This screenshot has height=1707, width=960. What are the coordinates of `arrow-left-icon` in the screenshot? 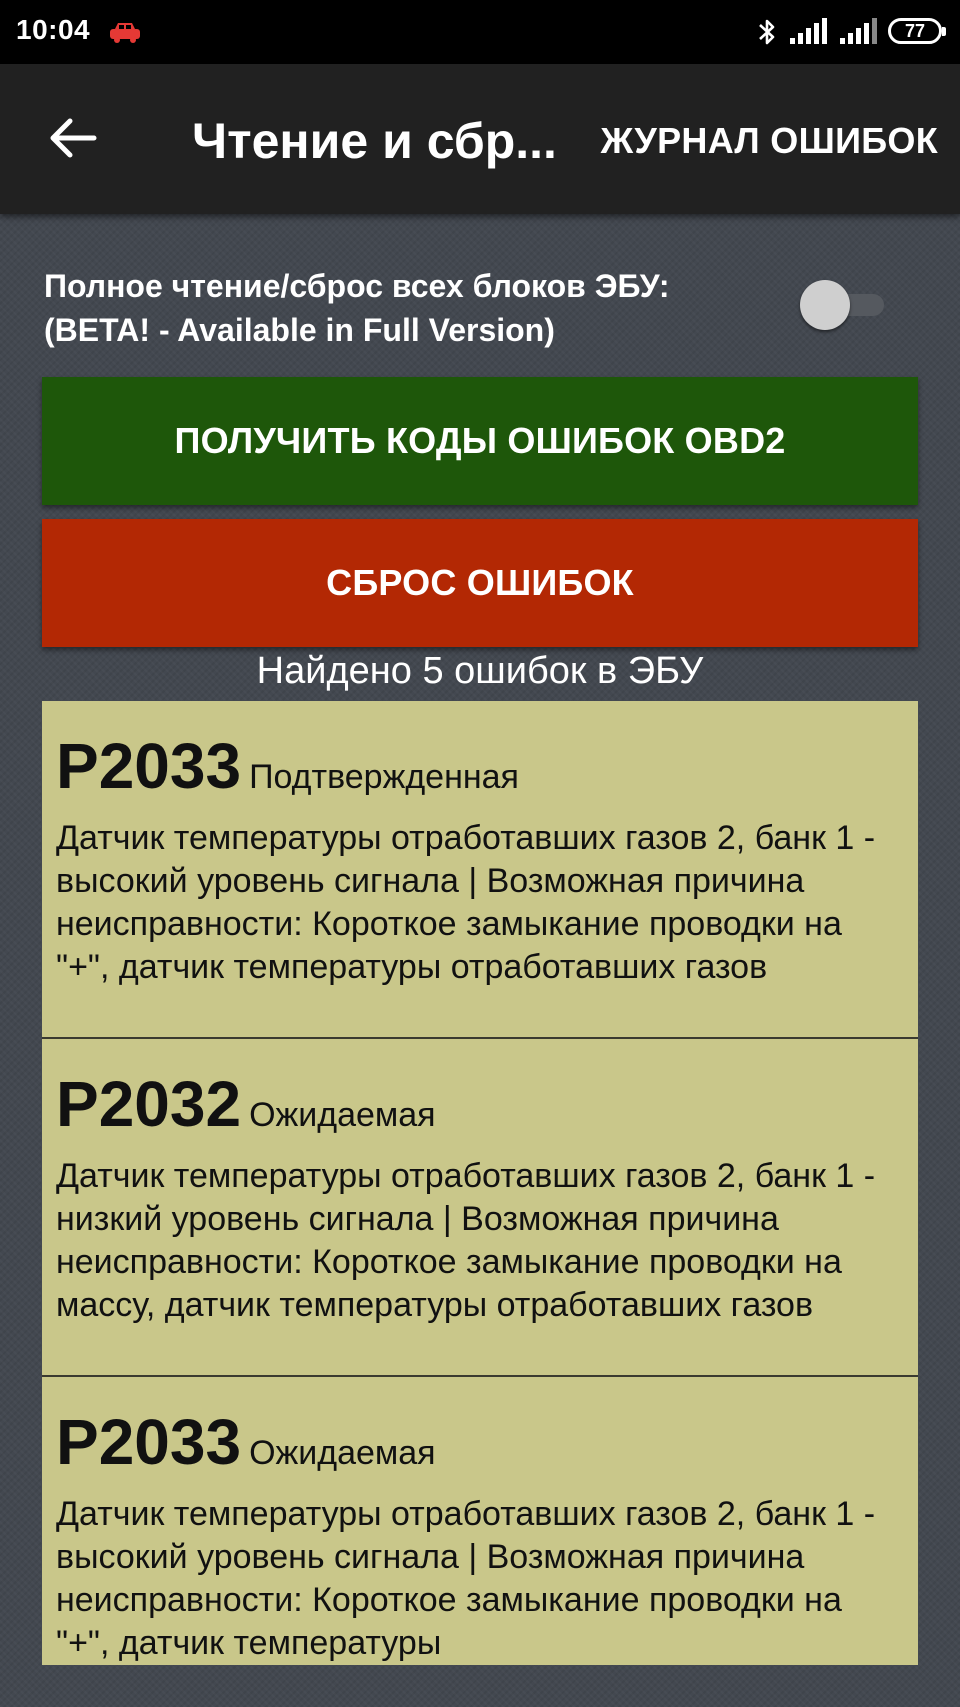 It's located at (73, 138).